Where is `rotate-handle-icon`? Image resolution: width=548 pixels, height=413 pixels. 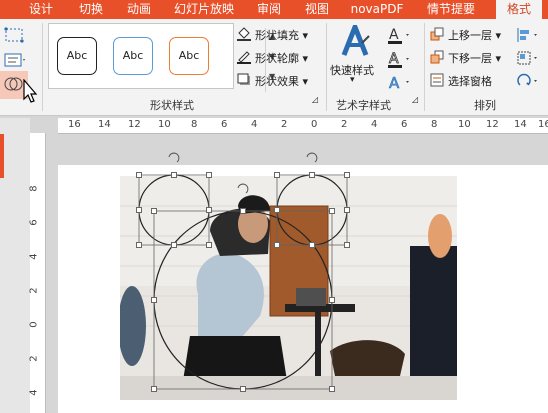
rotate-handle-icon is located at coordinates (243, 173).